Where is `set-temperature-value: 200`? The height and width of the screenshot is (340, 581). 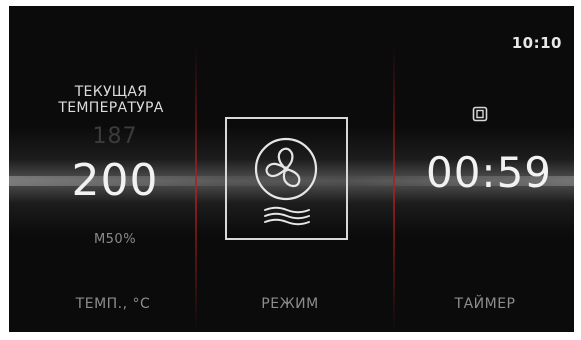 set-temperature-value: 200 is located at coordinates (115, 180).